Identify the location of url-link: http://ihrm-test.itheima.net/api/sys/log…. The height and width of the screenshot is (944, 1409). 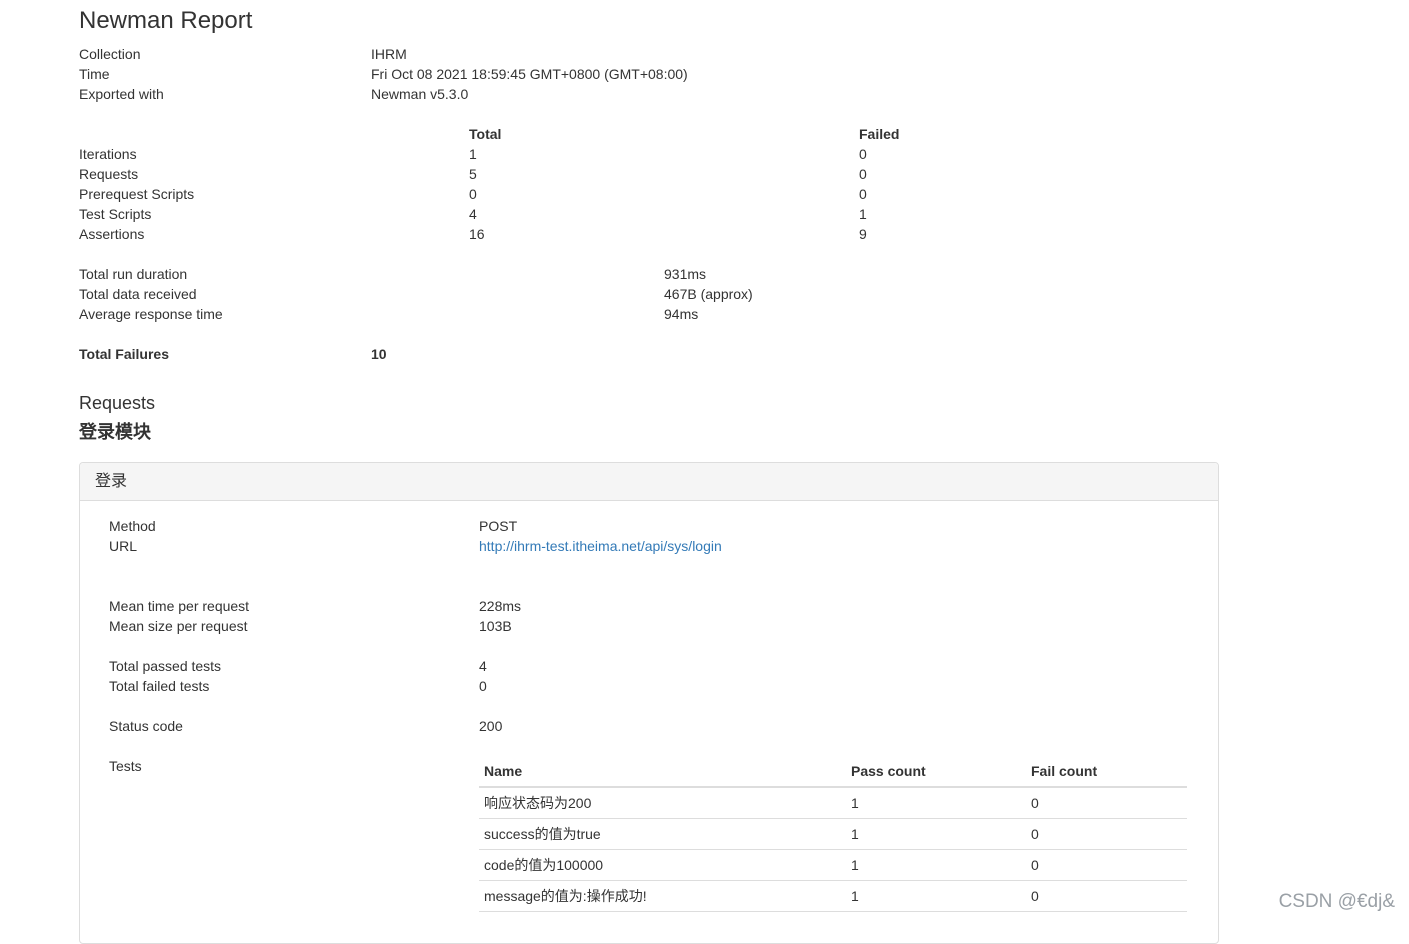
(600, 546).